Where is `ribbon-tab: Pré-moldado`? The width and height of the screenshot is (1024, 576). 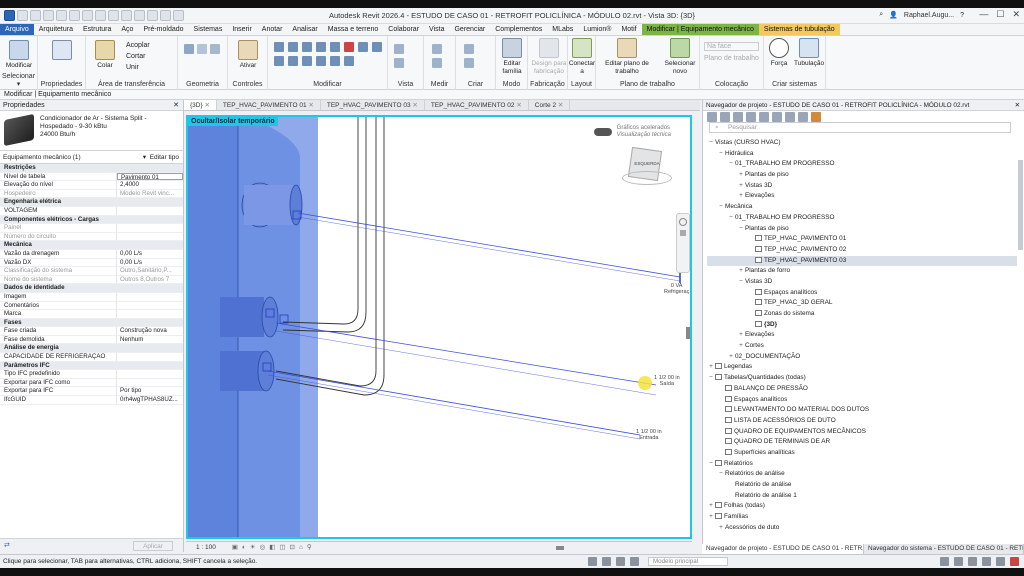 ribbon-tab: Pré-moldado is located at coordinates (163, 29).